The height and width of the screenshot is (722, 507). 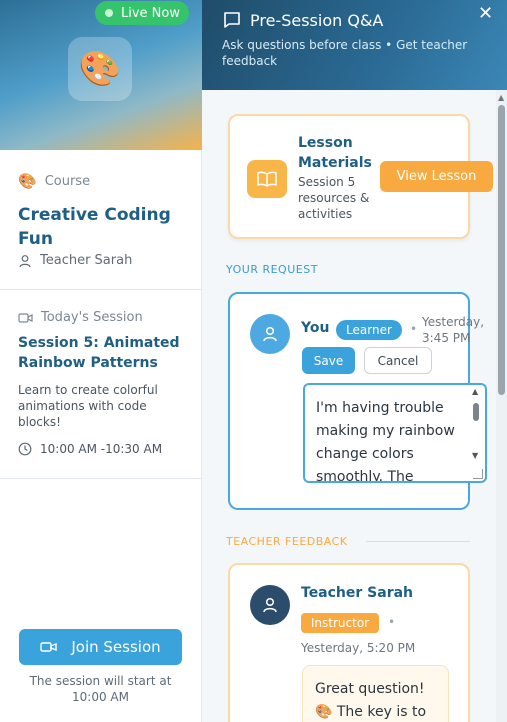 I want to click on course-label: Course, so click(x=67, y=181).